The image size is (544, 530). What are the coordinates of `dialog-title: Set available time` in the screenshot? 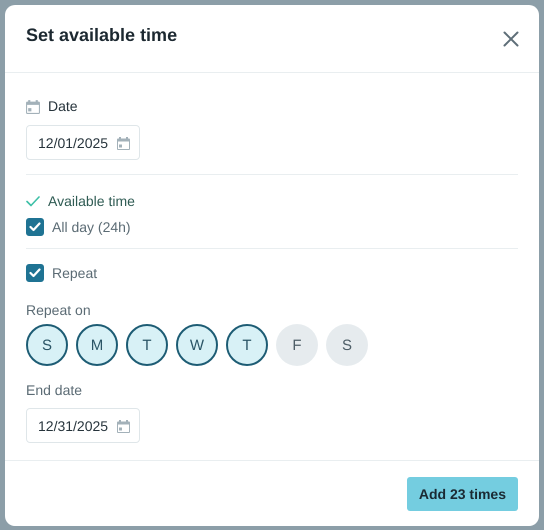 It's located at (102, 35).